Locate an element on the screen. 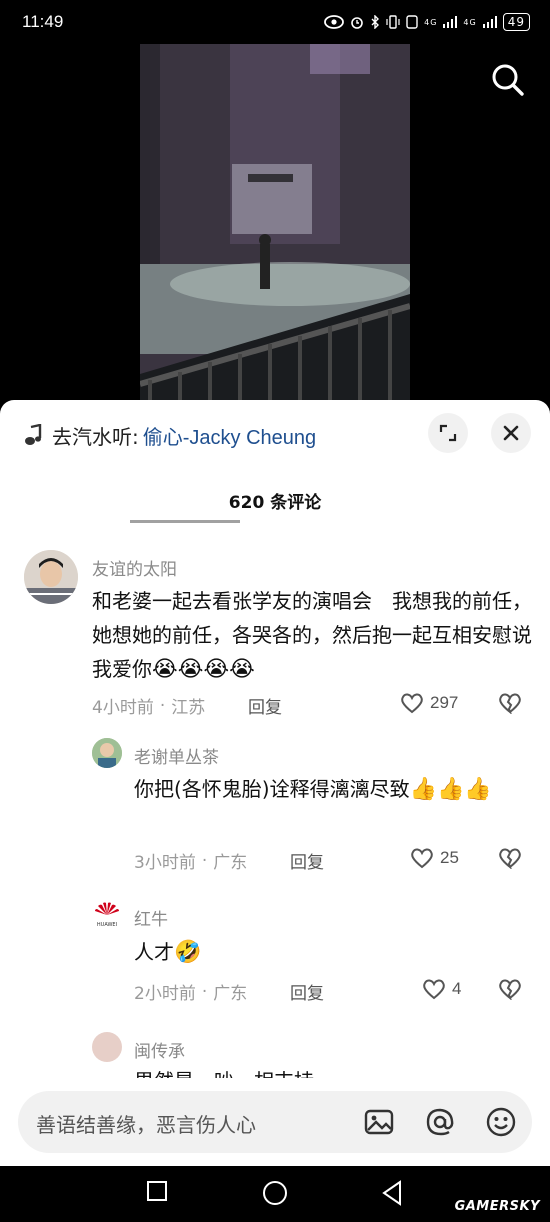 This screenshot has width=550, height=1222. signal-2-label: 4G is located at coordinates (470, 22).